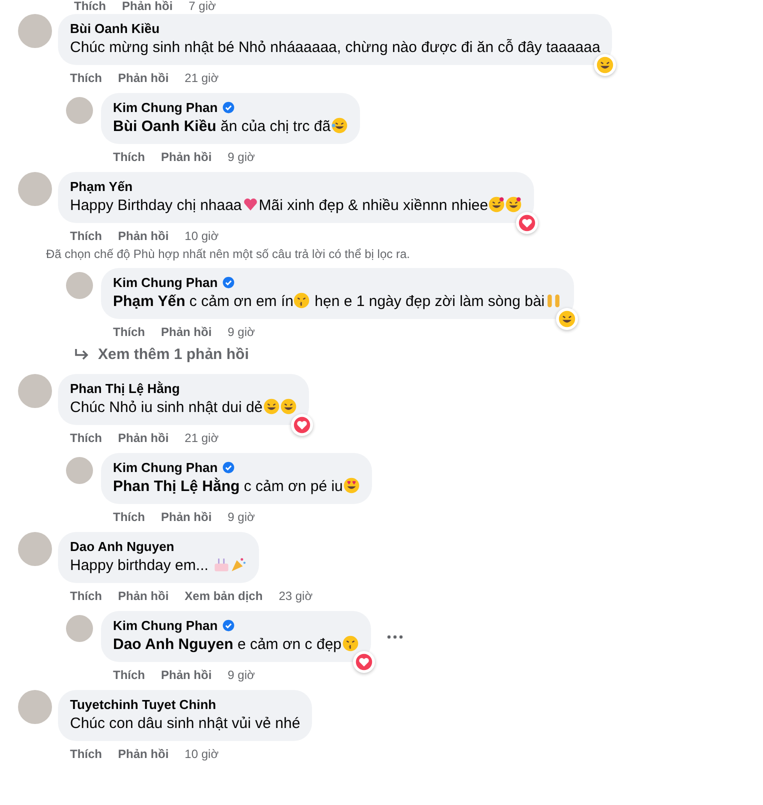  I want to click on mention-link: Bùi Oanh Kiều, so click(164, 126).